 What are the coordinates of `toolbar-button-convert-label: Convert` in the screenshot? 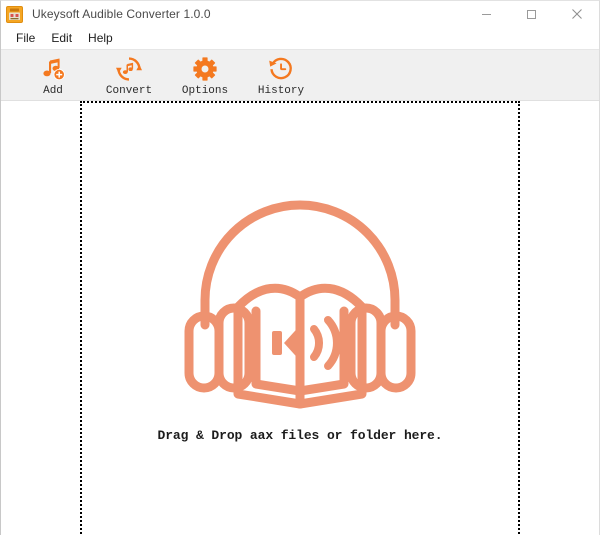 It's located at (129, 91).